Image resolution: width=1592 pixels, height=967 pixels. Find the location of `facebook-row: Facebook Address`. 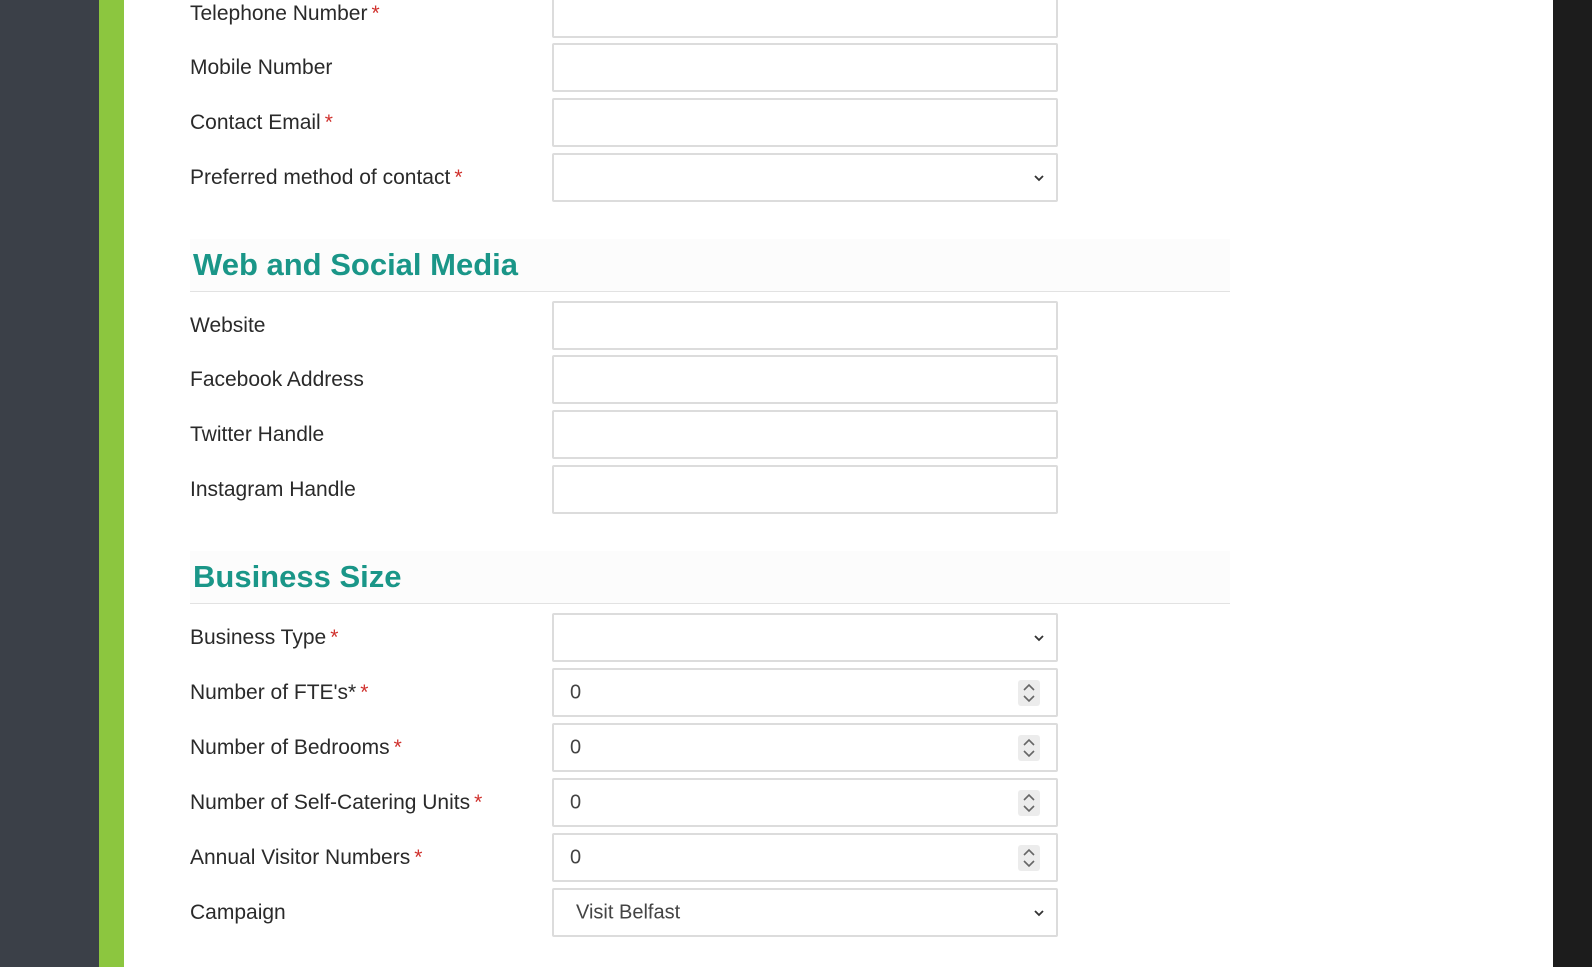

facebook-row: Facebook Address is located at coordinates (624, 380).